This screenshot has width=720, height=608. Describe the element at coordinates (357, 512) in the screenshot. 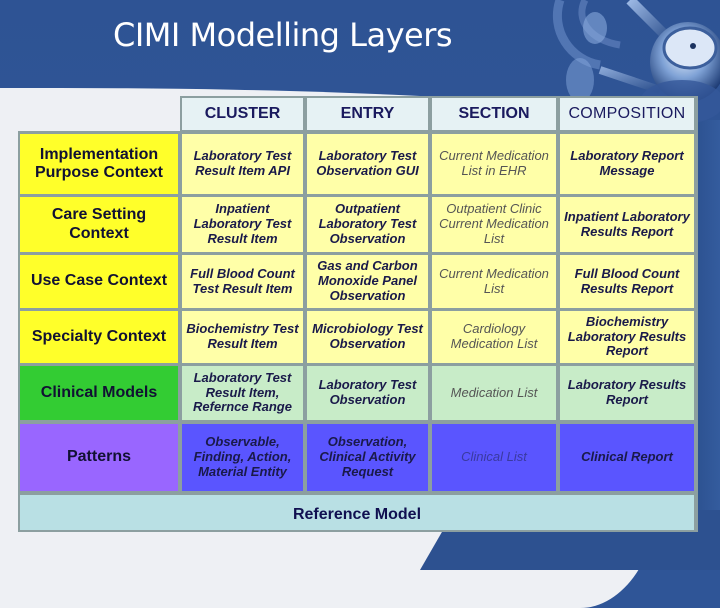

I see `reference-model-bar: Reference Model` at that location.